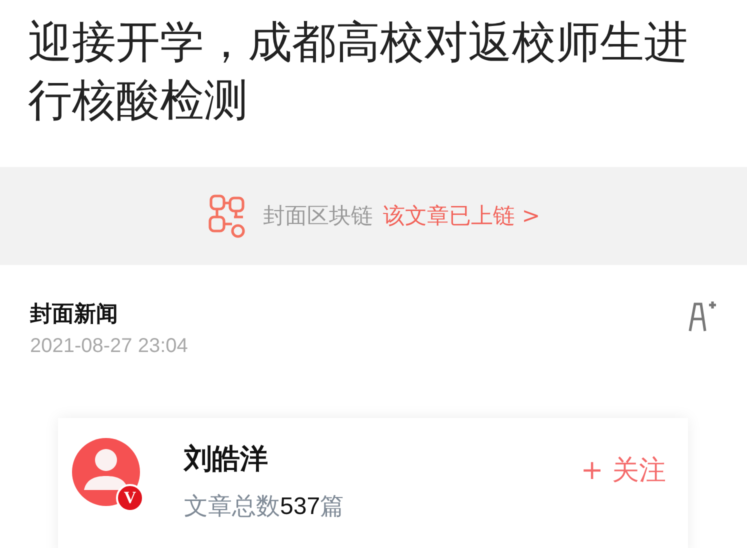 The width and height of the screenshot is (747, 548). Describe the element at coordinates (74, 315) in the screenshot. I see `source-name: 封面新闻` at that location.